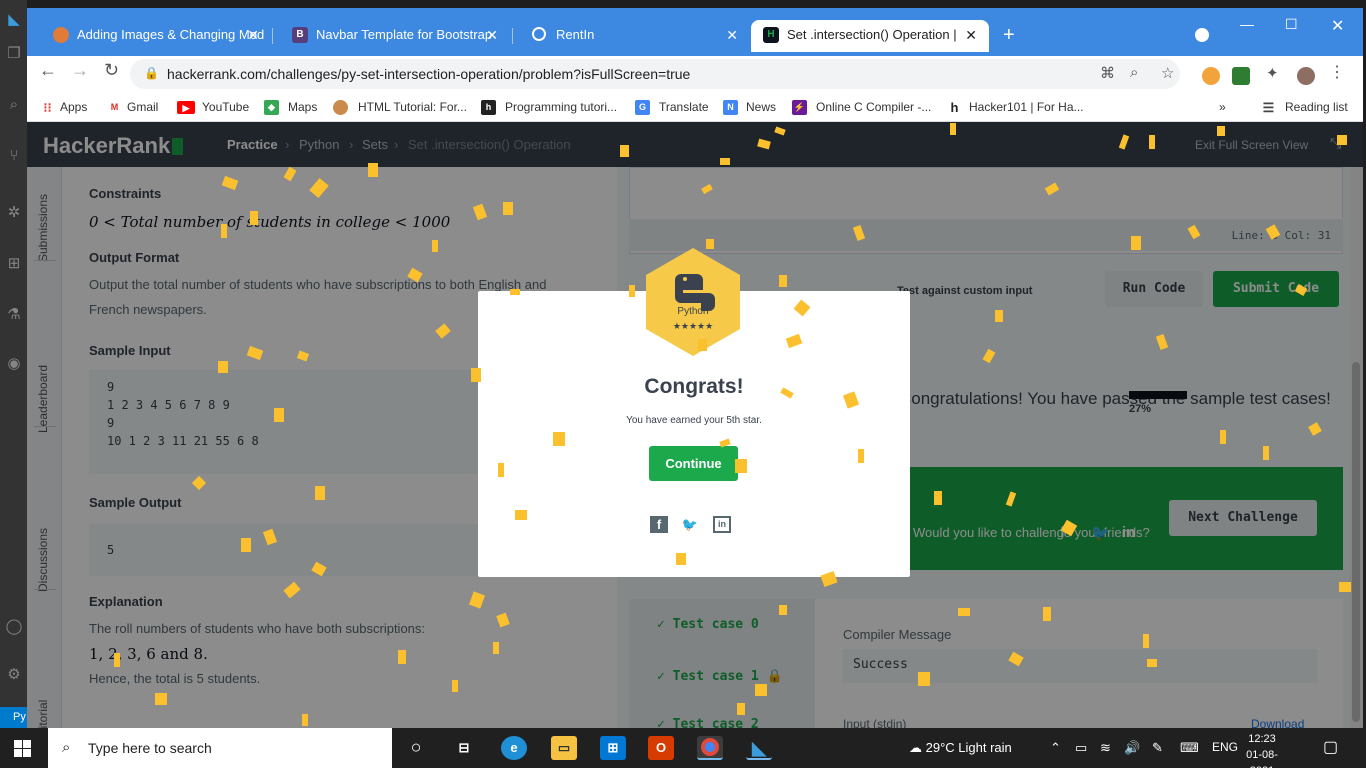 This screenshot has height=768, width=1366. Describe the element at coordinates (111, 70) in the screenshot. I see `reload-icon: ↻` at that location.